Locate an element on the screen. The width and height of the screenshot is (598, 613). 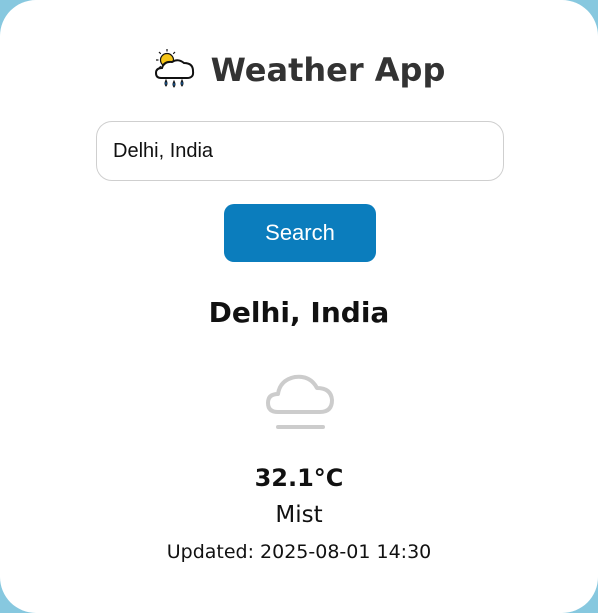
cloud-sun-rain-icon is located at coordinates (174, 68).